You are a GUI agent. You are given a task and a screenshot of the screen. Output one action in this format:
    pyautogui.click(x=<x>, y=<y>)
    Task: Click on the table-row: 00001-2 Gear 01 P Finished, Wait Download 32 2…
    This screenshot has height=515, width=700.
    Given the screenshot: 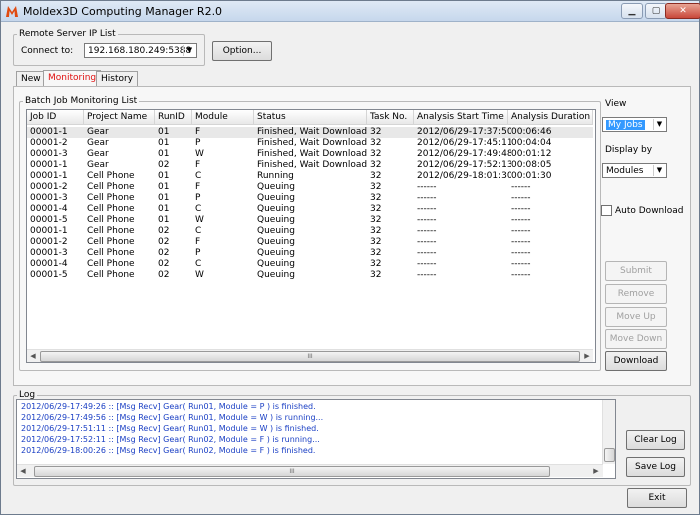 What is the action you would take?
    pyautogui.click(x=310, y=143)
    